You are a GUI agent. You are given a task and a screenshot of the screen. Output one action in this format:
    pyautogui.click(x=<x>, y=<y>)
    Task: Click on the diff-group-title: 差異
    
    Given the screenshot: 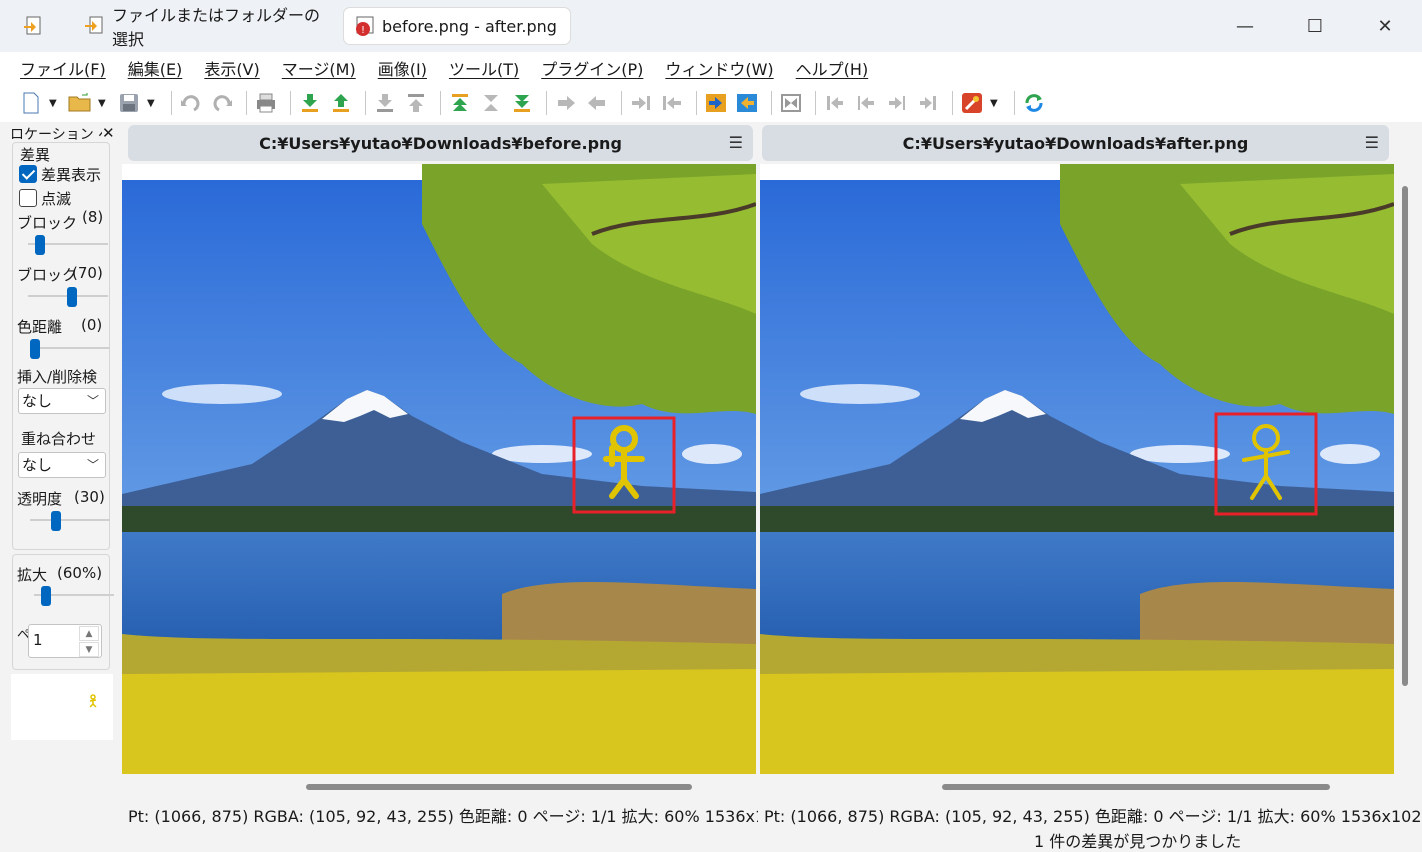 What is the action you would take?
    pyautogui.click(x=35, y=155)
    